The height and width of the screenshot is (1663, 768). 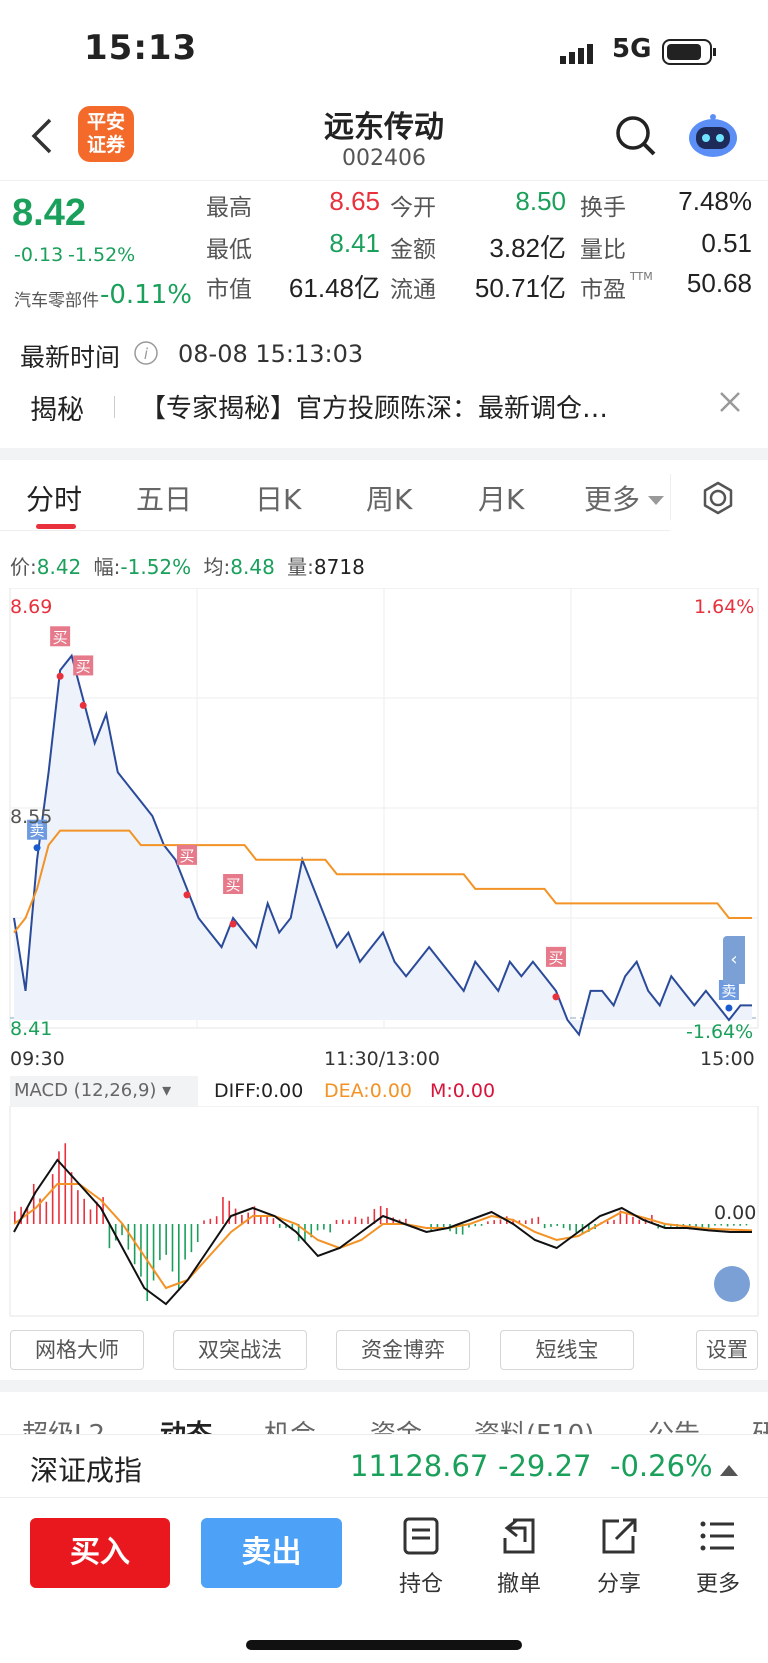 I want to click on tab-weekly-k: 周K, so click(x=389, y=498).